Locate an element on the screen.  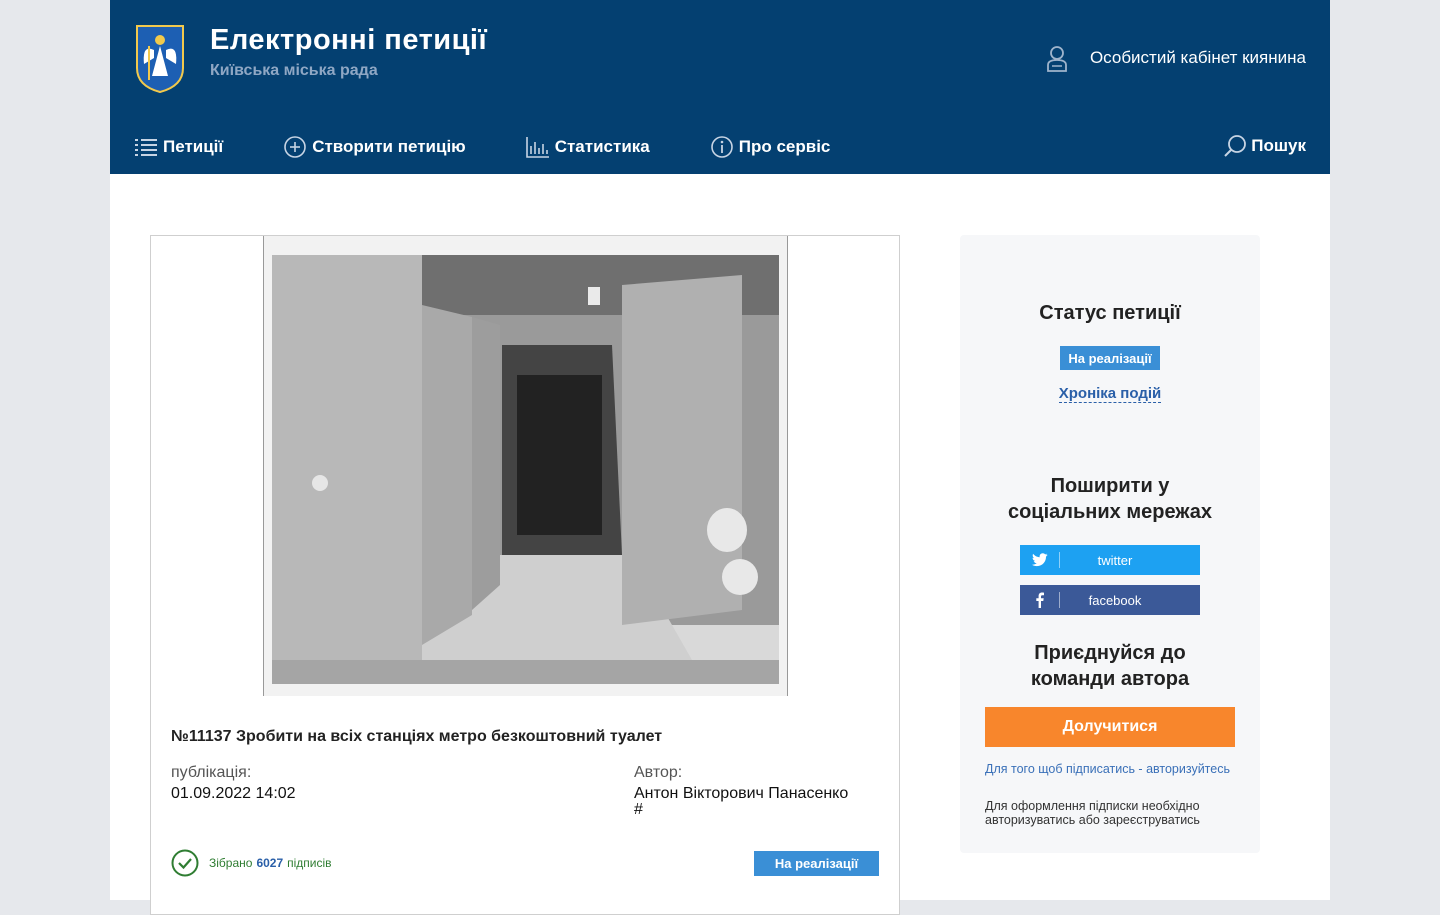
plus-circle-icon is located at coordinates (295, 147).